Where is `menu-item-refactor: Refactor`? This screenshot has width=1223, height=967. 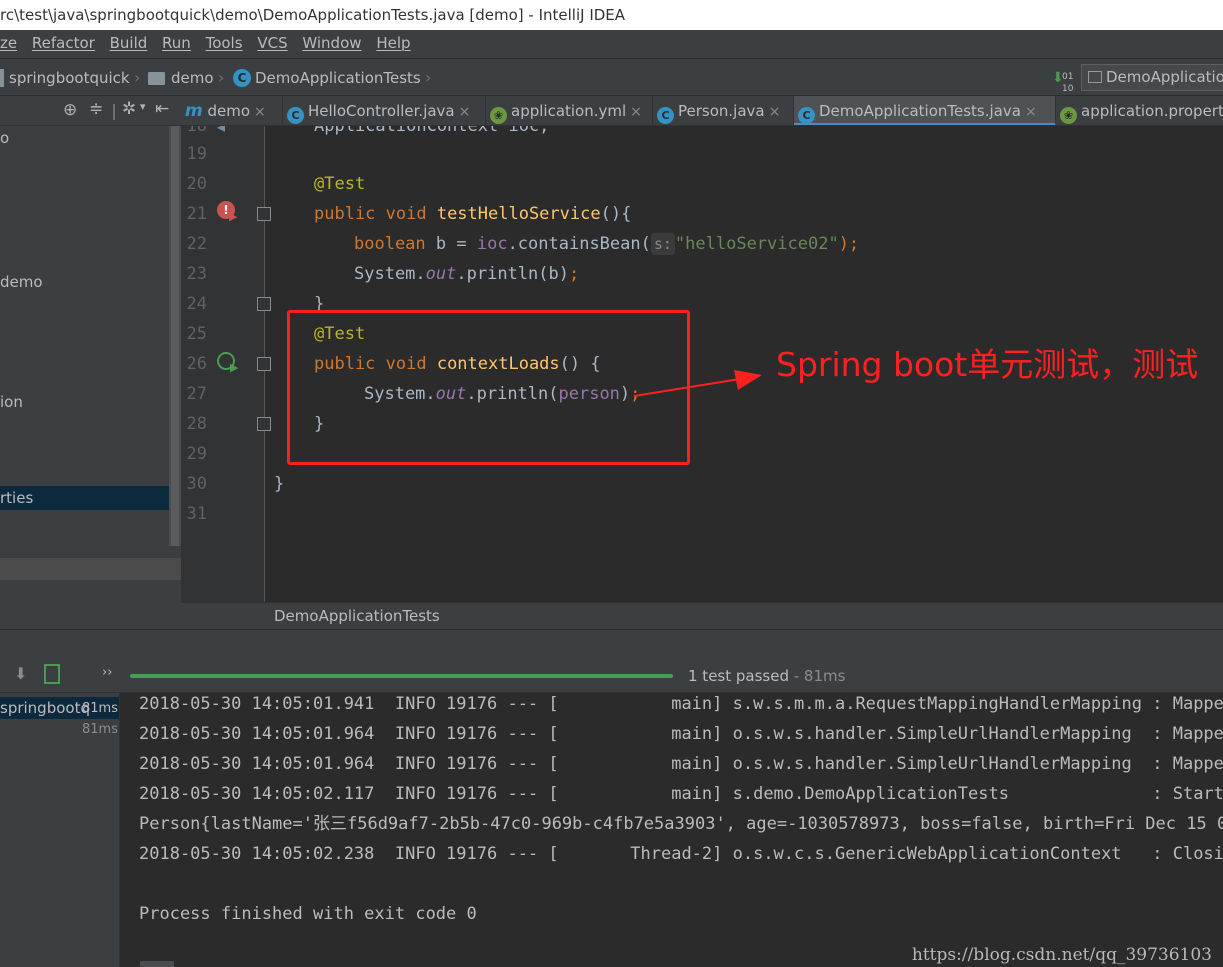
menu-item-refactor: Refactor is located at coordinates (63, 43).